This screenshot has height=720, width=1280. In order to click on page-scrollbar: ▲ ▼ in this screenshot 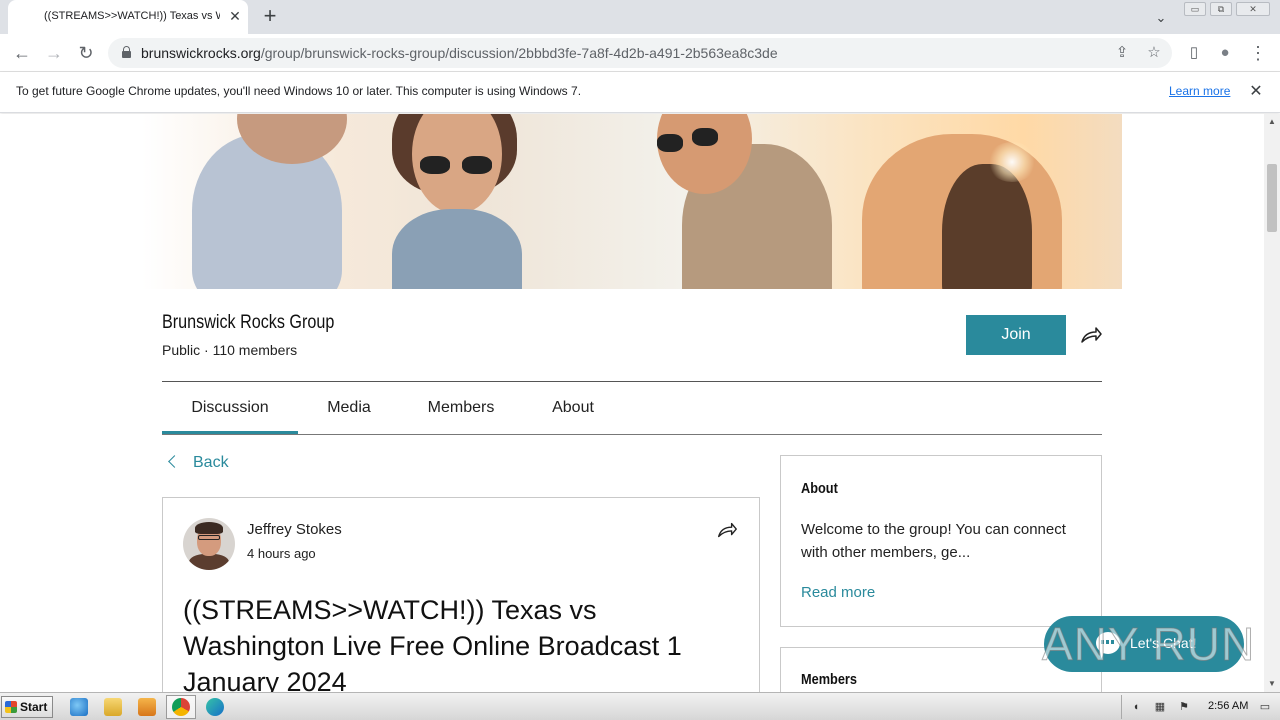, I will do `click(1272, 403)`.